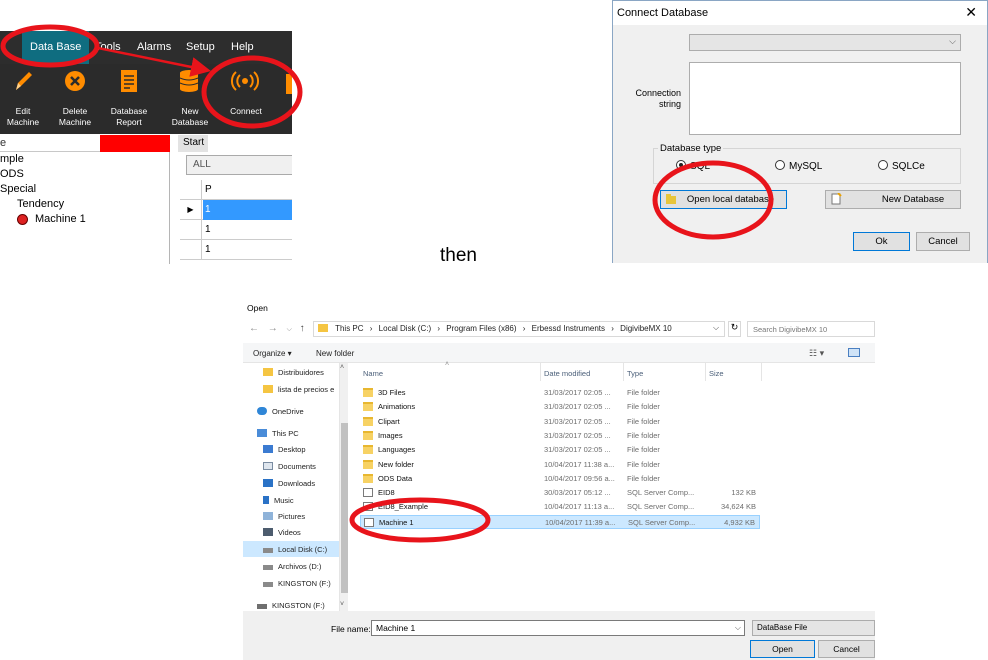 The height and width of the screenshot is (660, 988). What do you see at coordinates (284, 449) in the screenshot?
I see `sidebar-item-desktop: Desktop` at bounding box center [284, 449].